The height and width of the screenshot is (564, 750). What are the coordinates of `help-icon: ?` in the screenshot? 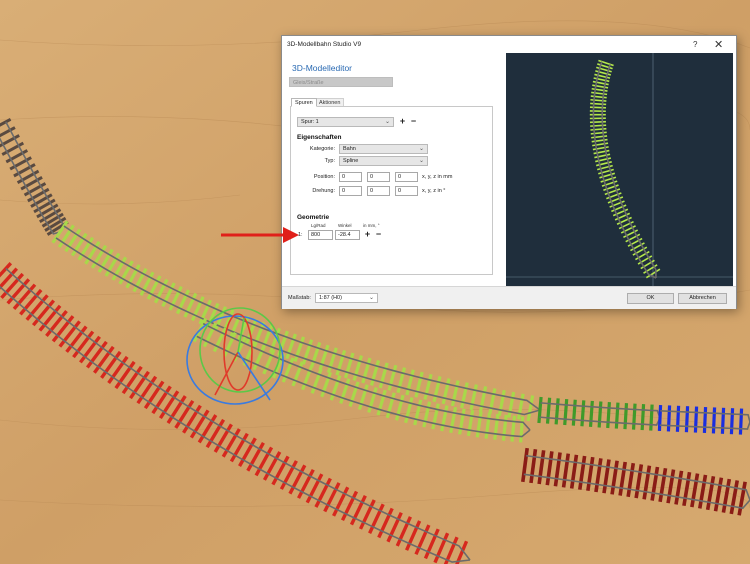 It's located at (695, 44).